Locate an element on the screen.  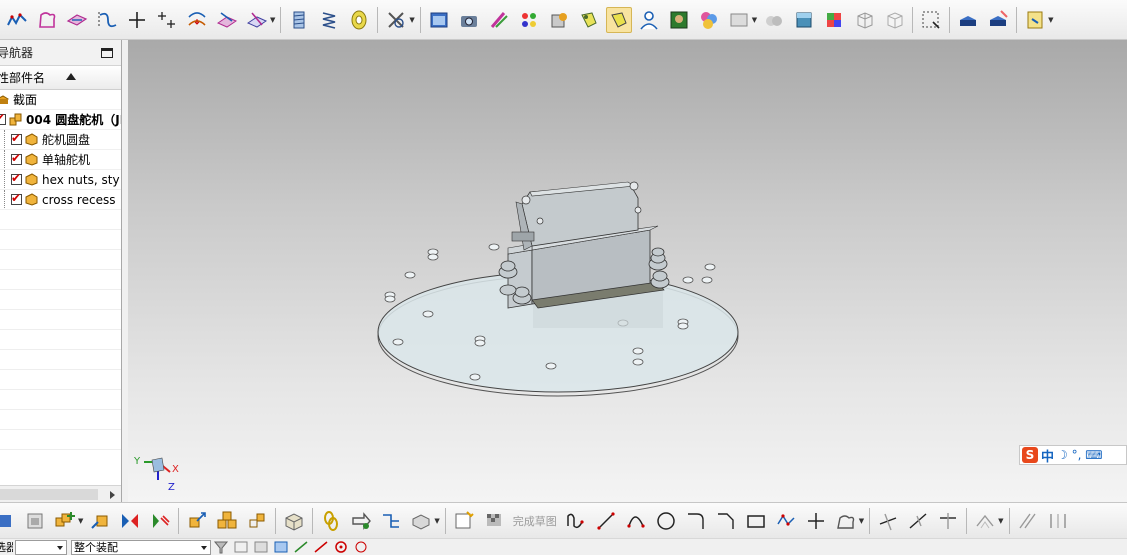
person-icon is located at coordinates (649, 20).